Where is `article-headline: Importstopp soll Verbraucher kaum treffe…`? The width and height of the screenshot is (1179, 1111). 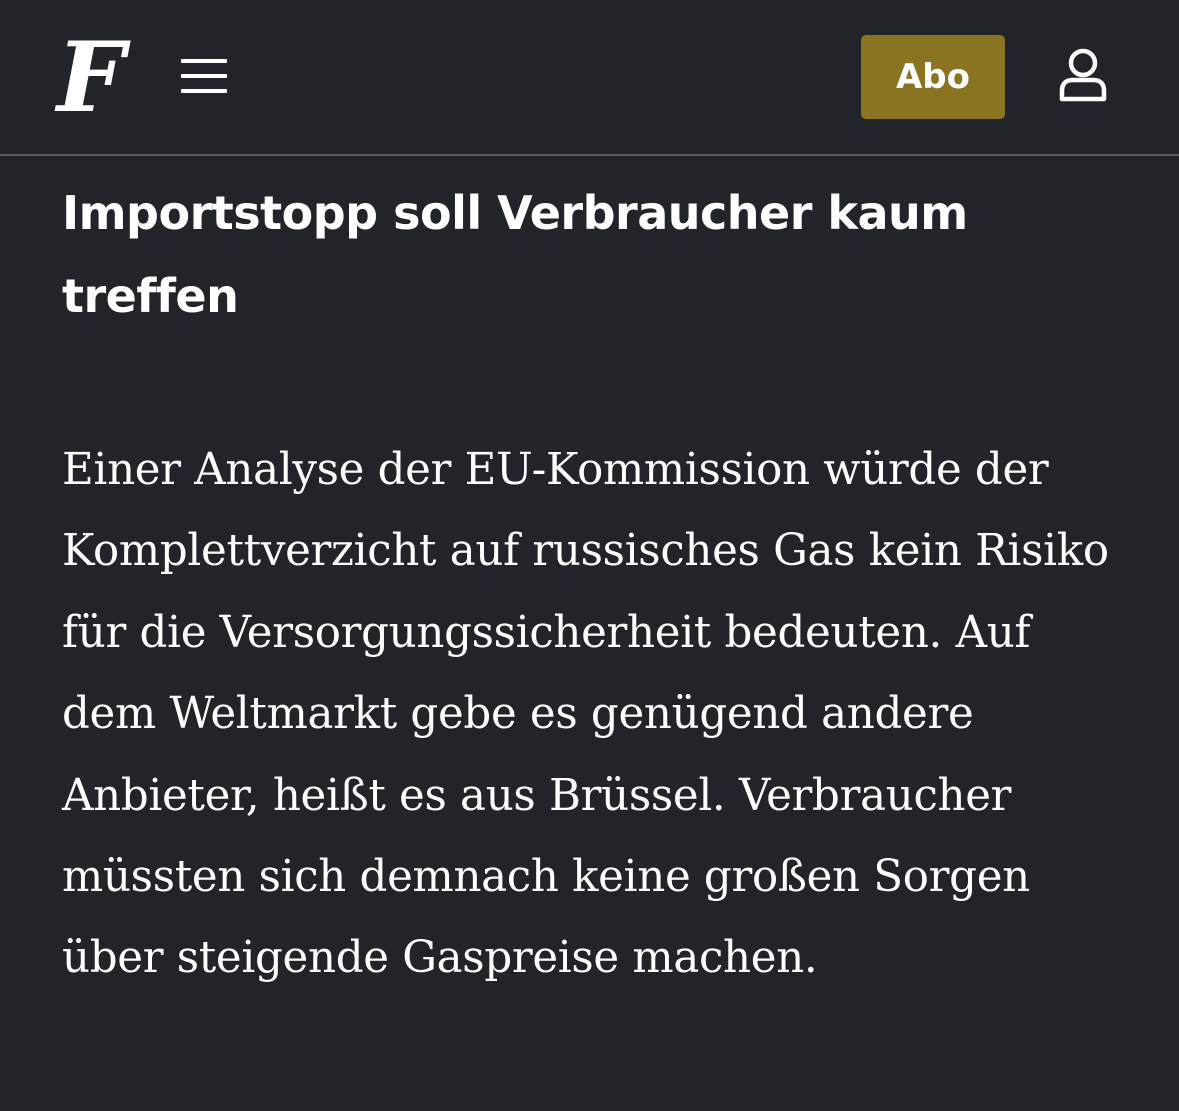 article-headline: Importstopp soll Verbraucher kaum treffe… is located at coordinates (592, 255).